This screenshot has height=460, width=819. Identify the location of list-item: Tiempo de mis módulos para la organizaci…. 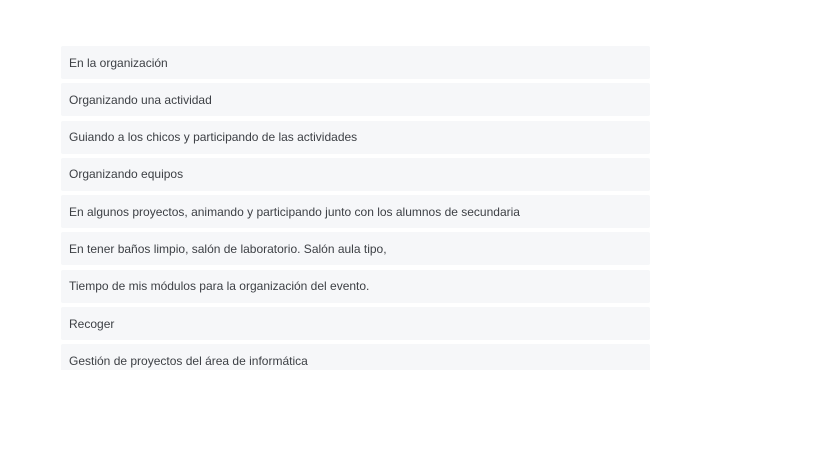
(355, 286).